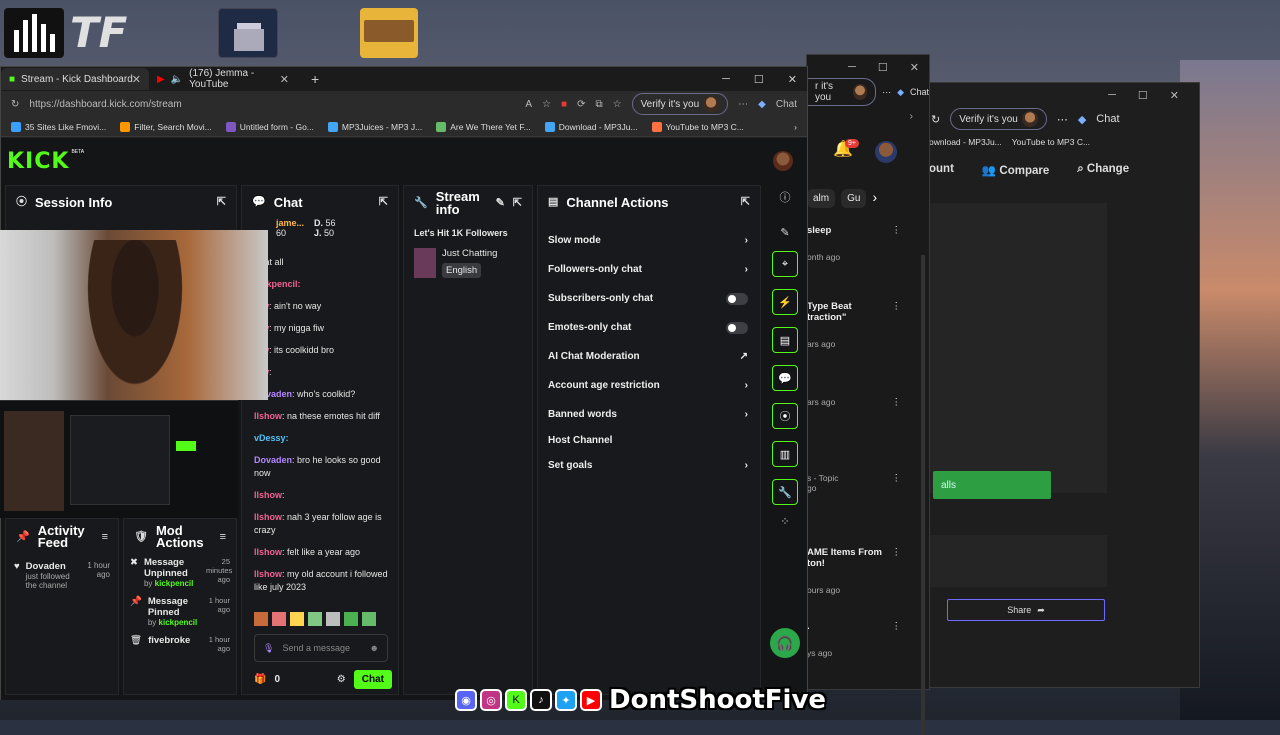 The image size is (1280, 735). What do you see at coordinates (374, 648) in the screenshot?
I see `emoji-icon: ☻` at bounding box center [374, 648].